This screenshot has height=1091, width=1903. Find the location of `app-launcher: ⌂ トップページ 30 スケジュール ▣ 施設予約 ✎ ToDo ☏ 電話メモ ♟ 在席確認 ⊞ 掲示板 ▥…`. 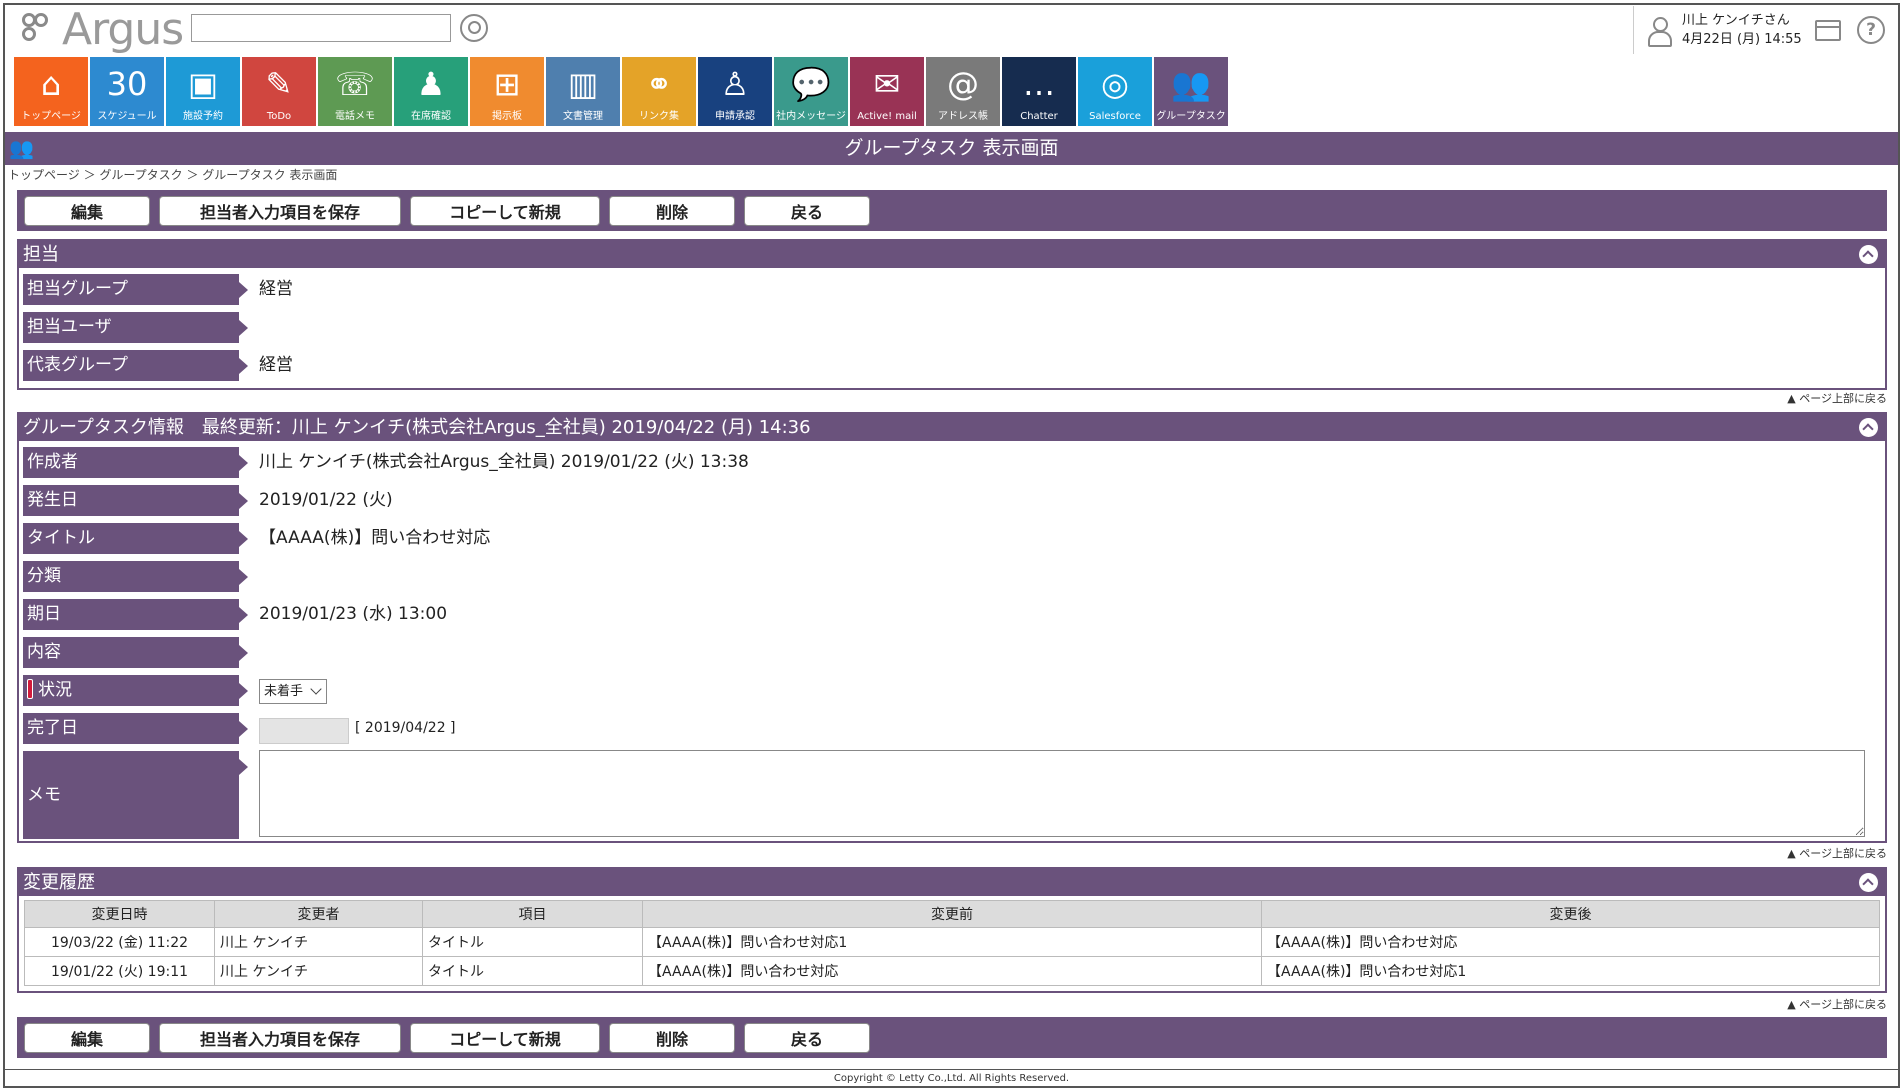

app-launcher: ⌂ トップページ 30 スケジュール ▣ 施設予約 ✎ ToDo ☏ 電話メモ ♟ 在席確認 ⊞ 掲示板 ▥… is located at coordinates (621, 91).